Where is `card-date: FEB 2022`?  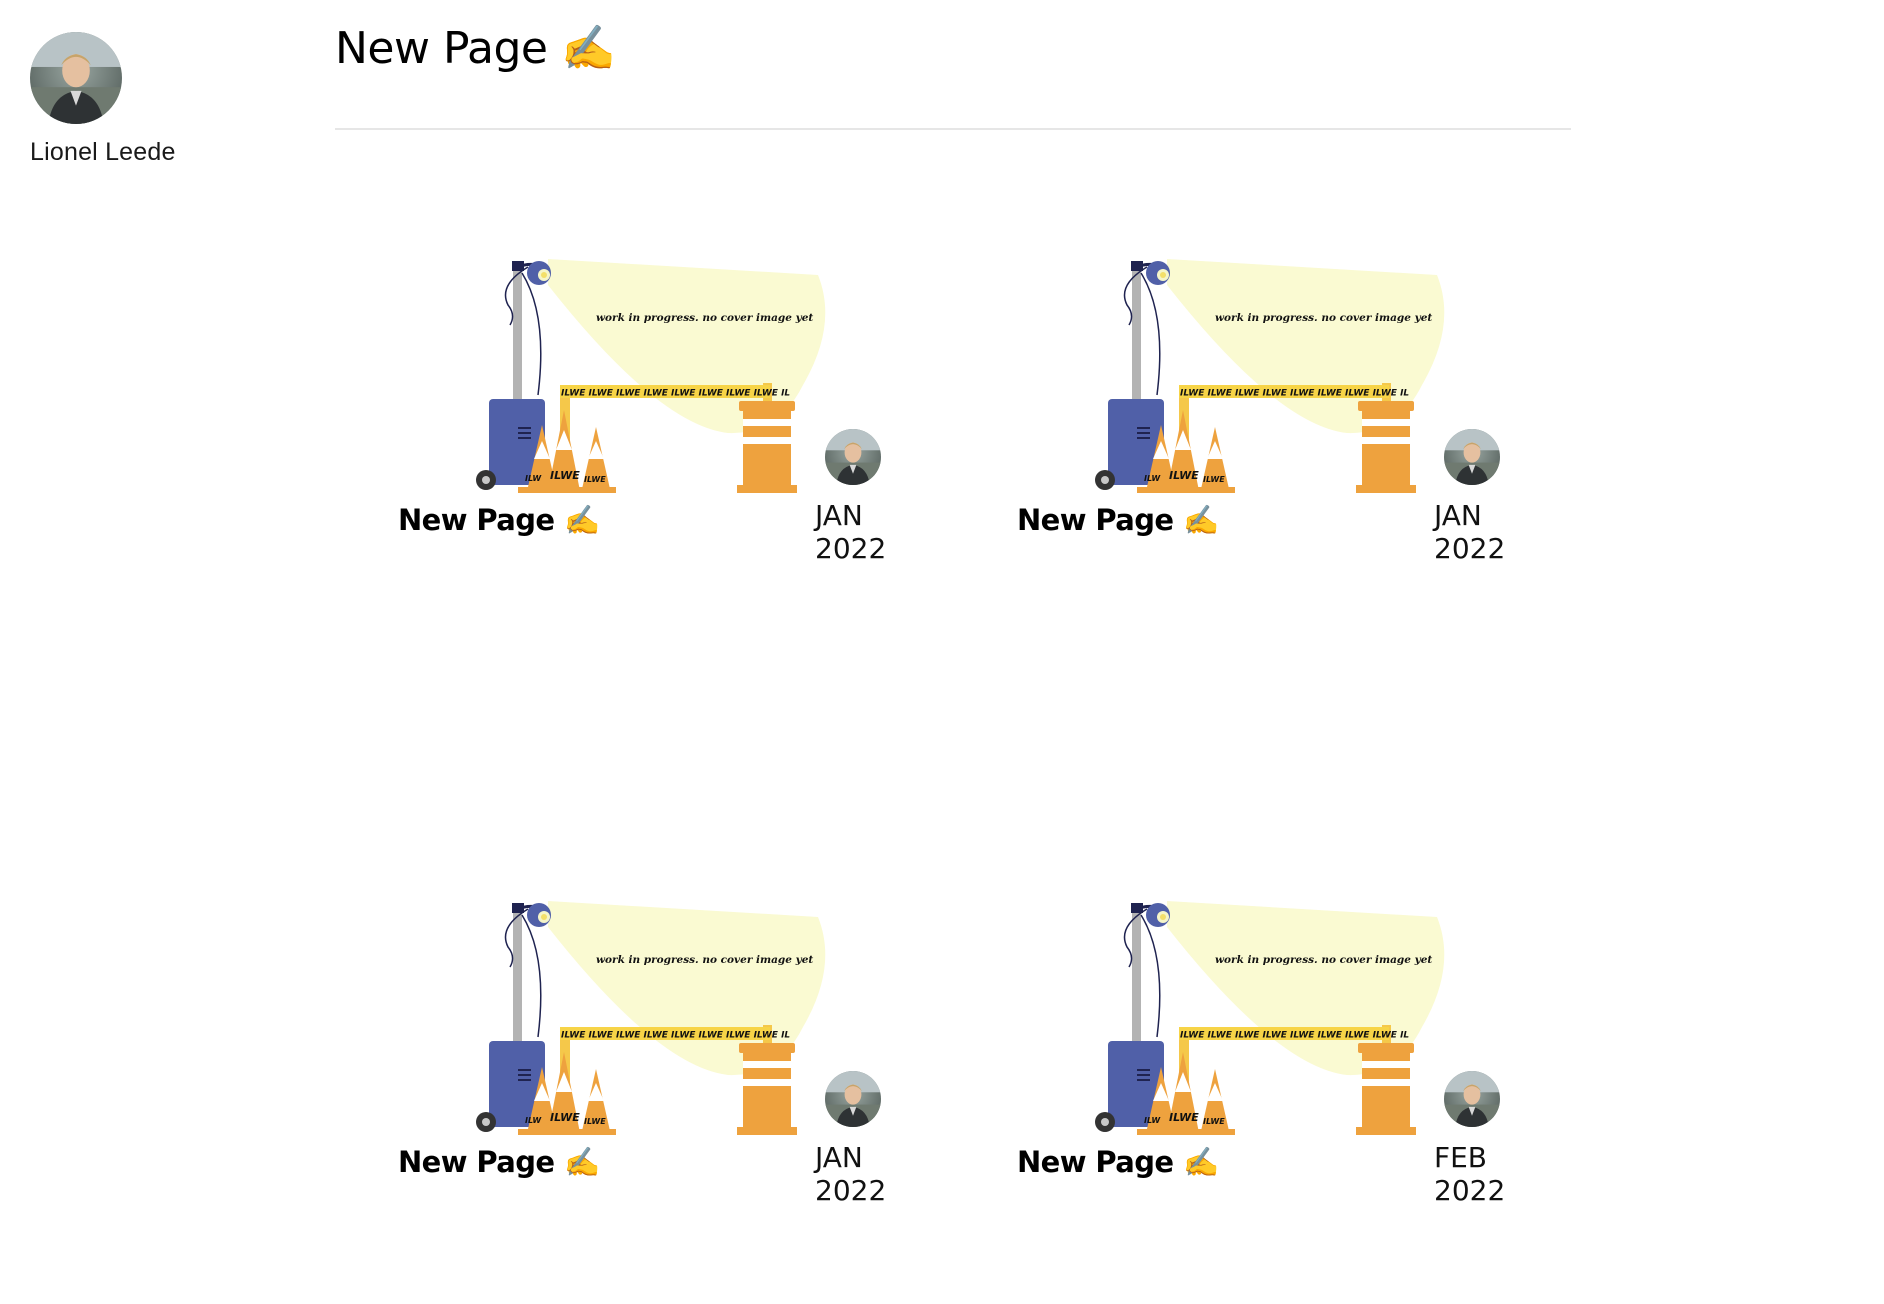
card-date: FEB 2022 is located at coordinates (1469, 1174).